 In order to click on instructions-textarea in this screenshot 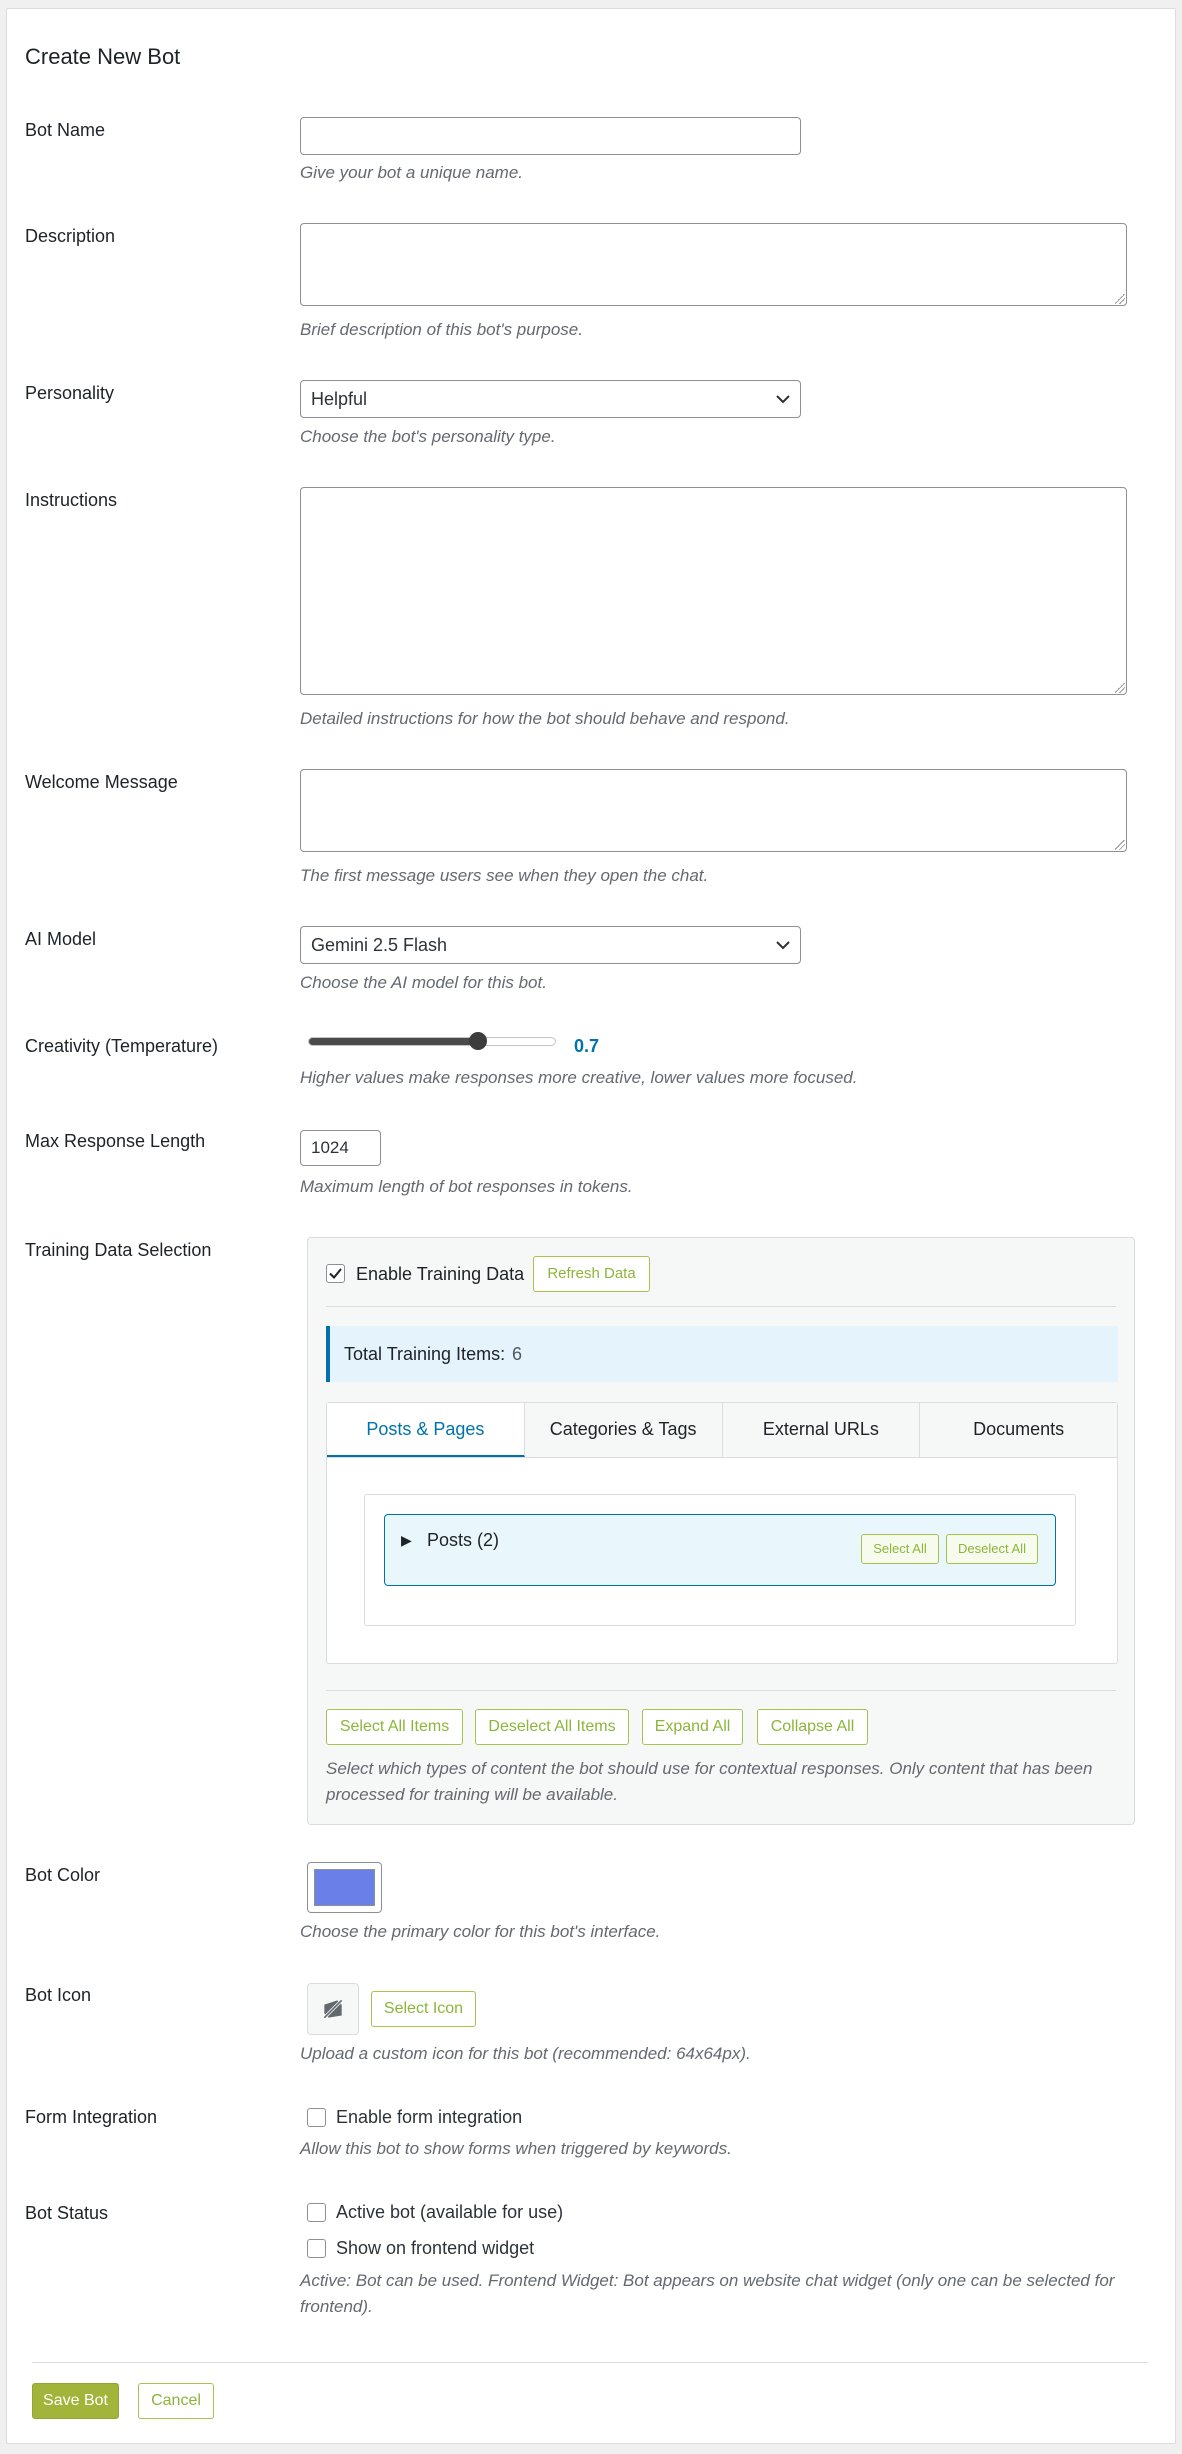, I will do `click(713, 591)`.